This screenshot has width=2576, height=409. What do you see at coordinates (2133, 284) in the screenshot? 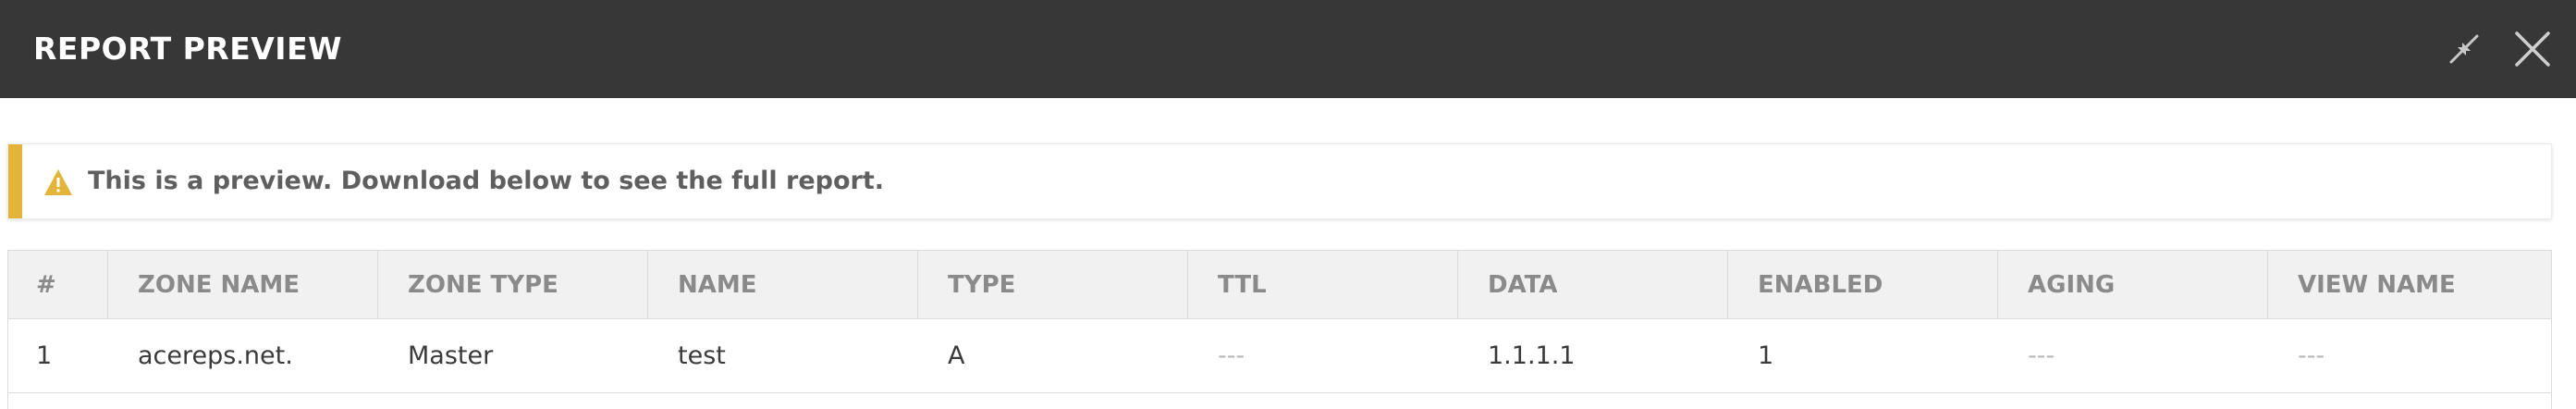
I see `column-header-aging: AGING` at bounding box center [2133, 284].